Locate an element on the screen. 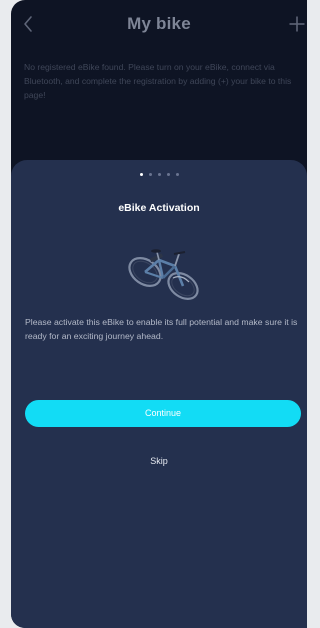 The height and width of the screenshot is (628, 320). page-title: My bike is located at coordinates (159, 23).